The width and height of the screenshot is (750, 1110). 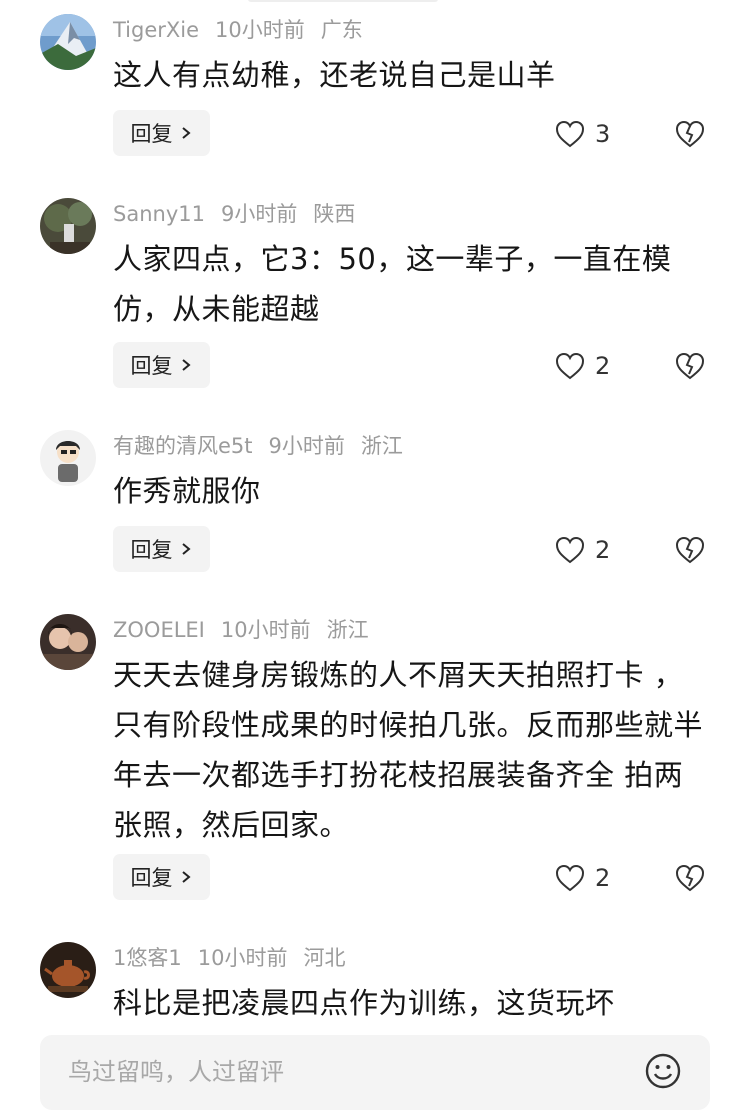 I want to click on comment-meta: Sanny11 9小时前 陕西, so click(x=242, y=214).